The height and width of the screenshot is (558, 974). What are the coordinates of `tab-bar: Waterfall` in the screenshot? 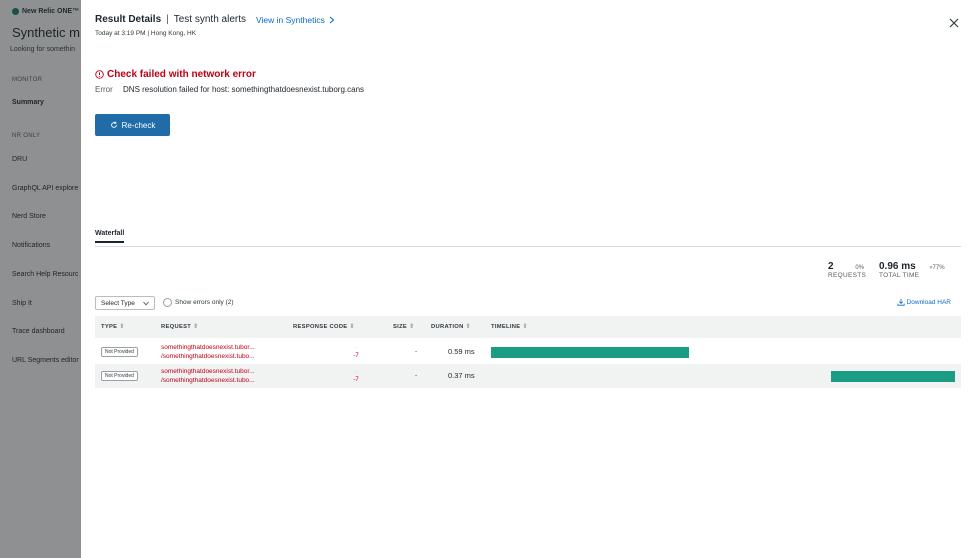 It's located at (528, 238).